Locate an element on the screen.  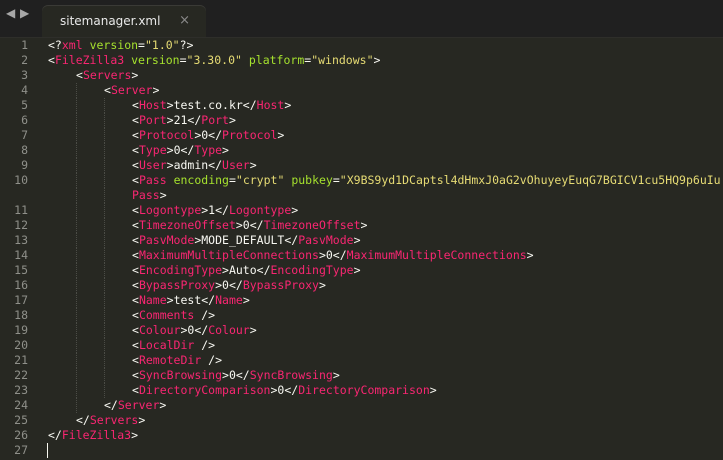
code-line: 1 <?xml version="1.0"?> is located at coordinates (361, 45).